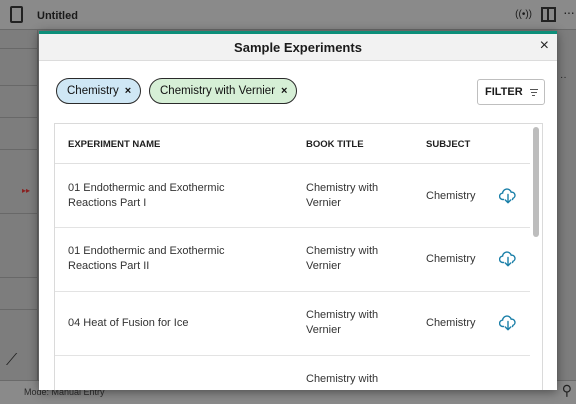 The height and width of the screenshot is (404, 576). What do you see at coordinates (567, 390) in the screenshot?
I see `magnify-icon: ⚲` at bounding box center [567, 390].